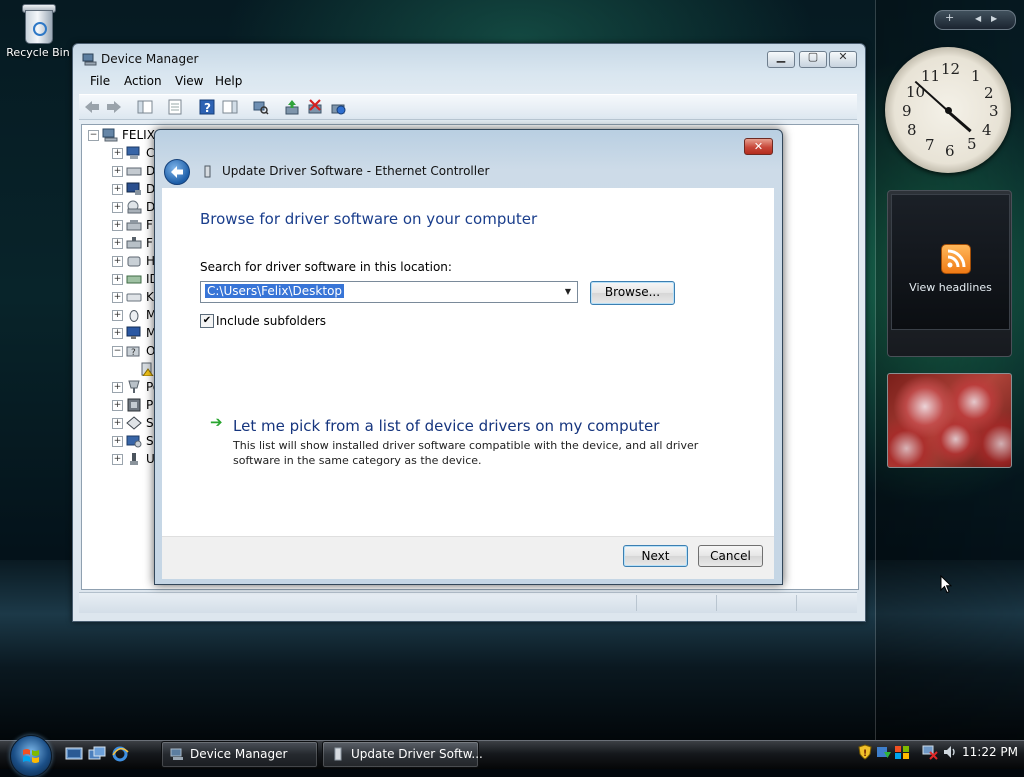  I want to click on scan-hardware-icon, so click(261, 107).